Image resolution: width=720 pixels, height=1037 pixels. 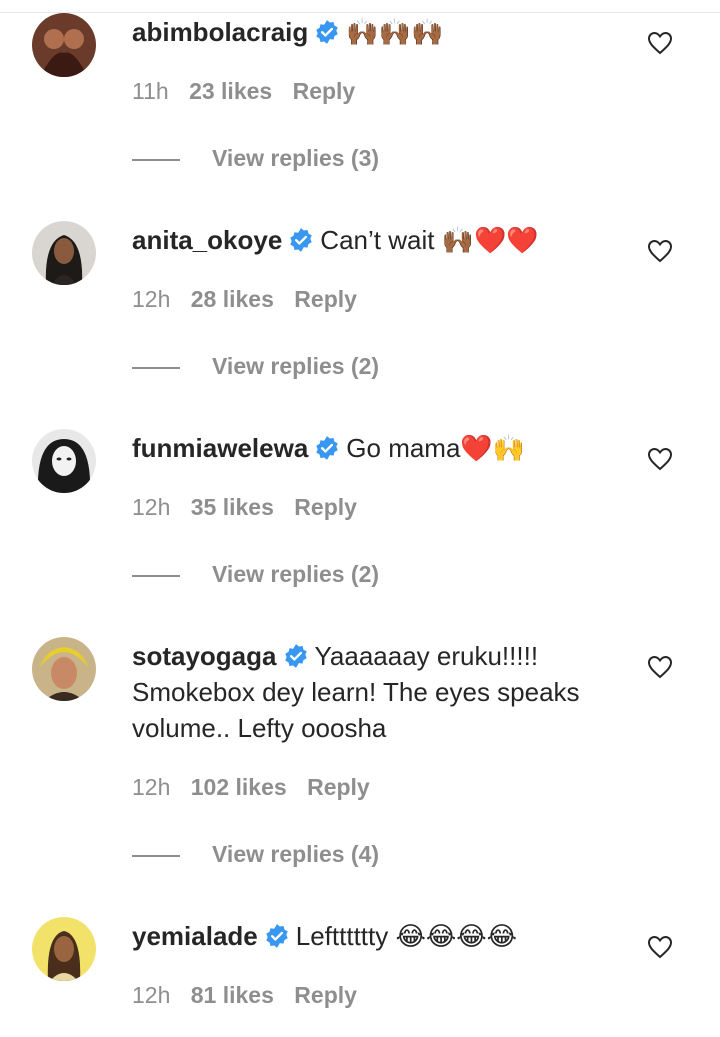 What do you see at coordinates (207, 240) in the screenshot?
I see `username-link: anita_okoye` at bounding box center [207, 240].